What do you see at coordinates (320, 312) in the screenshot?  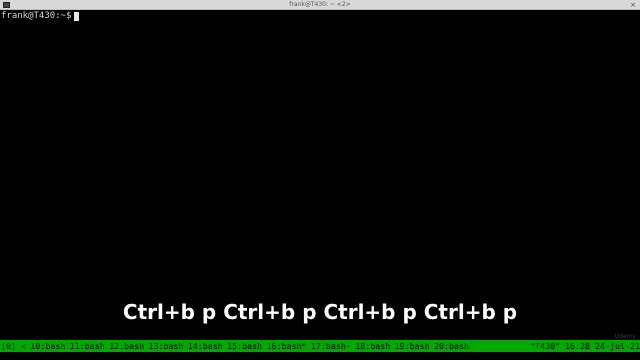 I see `keystroke-caption: Ctrl+b p Ctrl+b p Ctrl+b p Ctrl+b p` at bounding box center [320, 312].